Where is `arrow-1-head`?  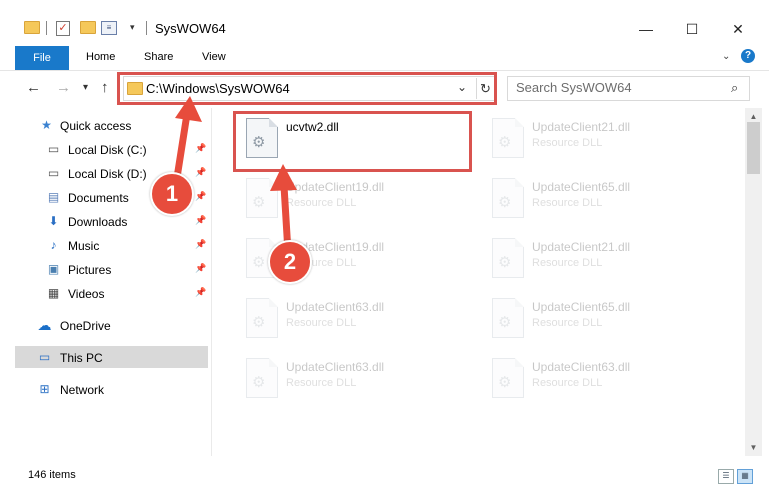
arrow-1-head is located at coordinates (188, 109).